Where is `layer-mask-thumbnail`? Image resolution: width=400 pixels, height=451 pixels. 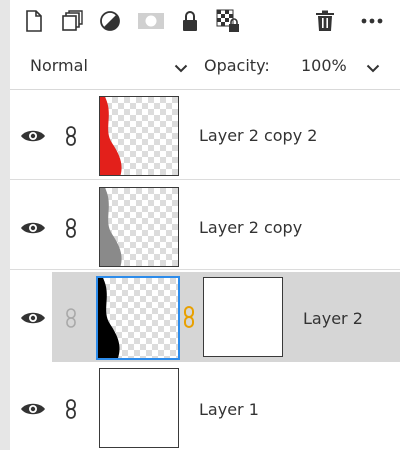 layer-mask-thumbnail is located at coordinates (243, 317).